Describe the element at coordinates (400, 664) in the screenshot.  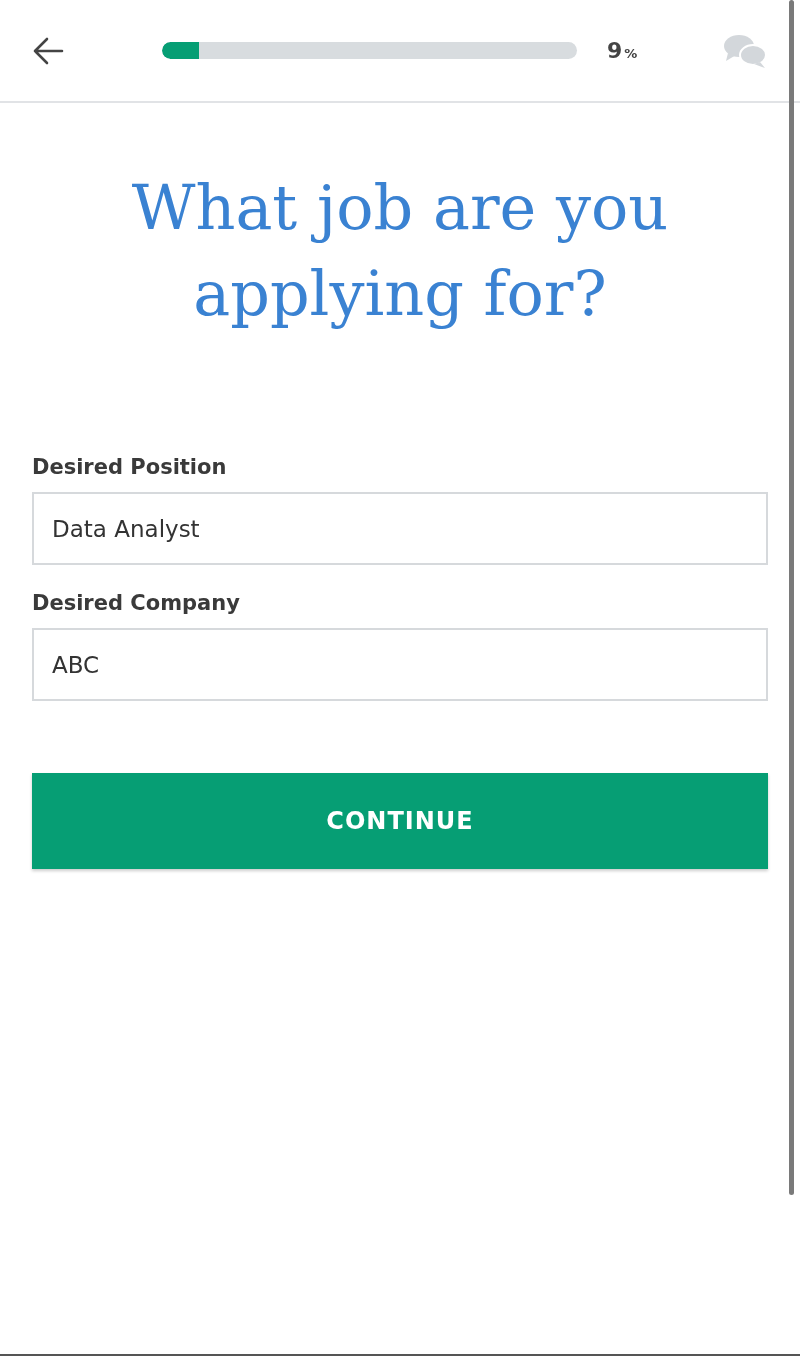
I see `input-field: ABC` at that location.